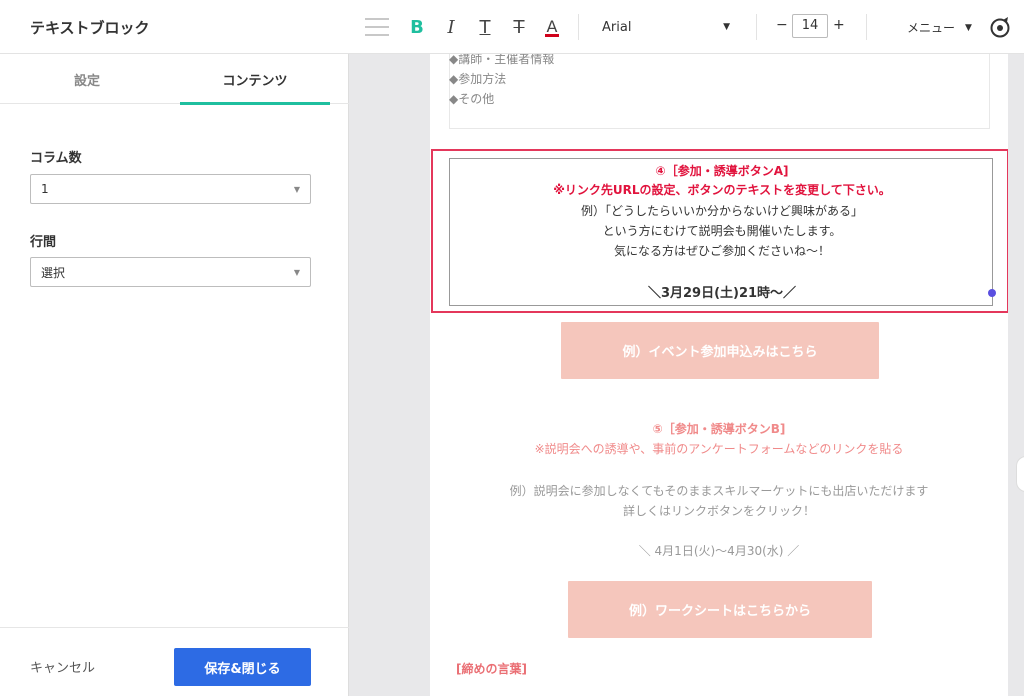 This screenshot has width=1024, height=696. I want to click on font-size-input: 14, so click(810, 26).